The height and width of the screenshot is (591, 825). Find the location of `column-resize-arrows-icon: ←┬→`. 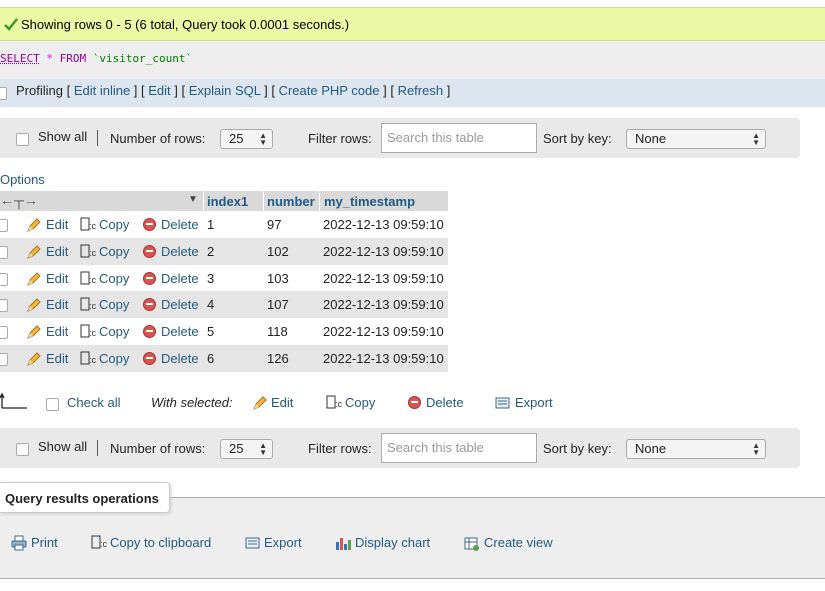

column-resize-arrows-icon: ←┬→ is located at coordinates (19, 200).